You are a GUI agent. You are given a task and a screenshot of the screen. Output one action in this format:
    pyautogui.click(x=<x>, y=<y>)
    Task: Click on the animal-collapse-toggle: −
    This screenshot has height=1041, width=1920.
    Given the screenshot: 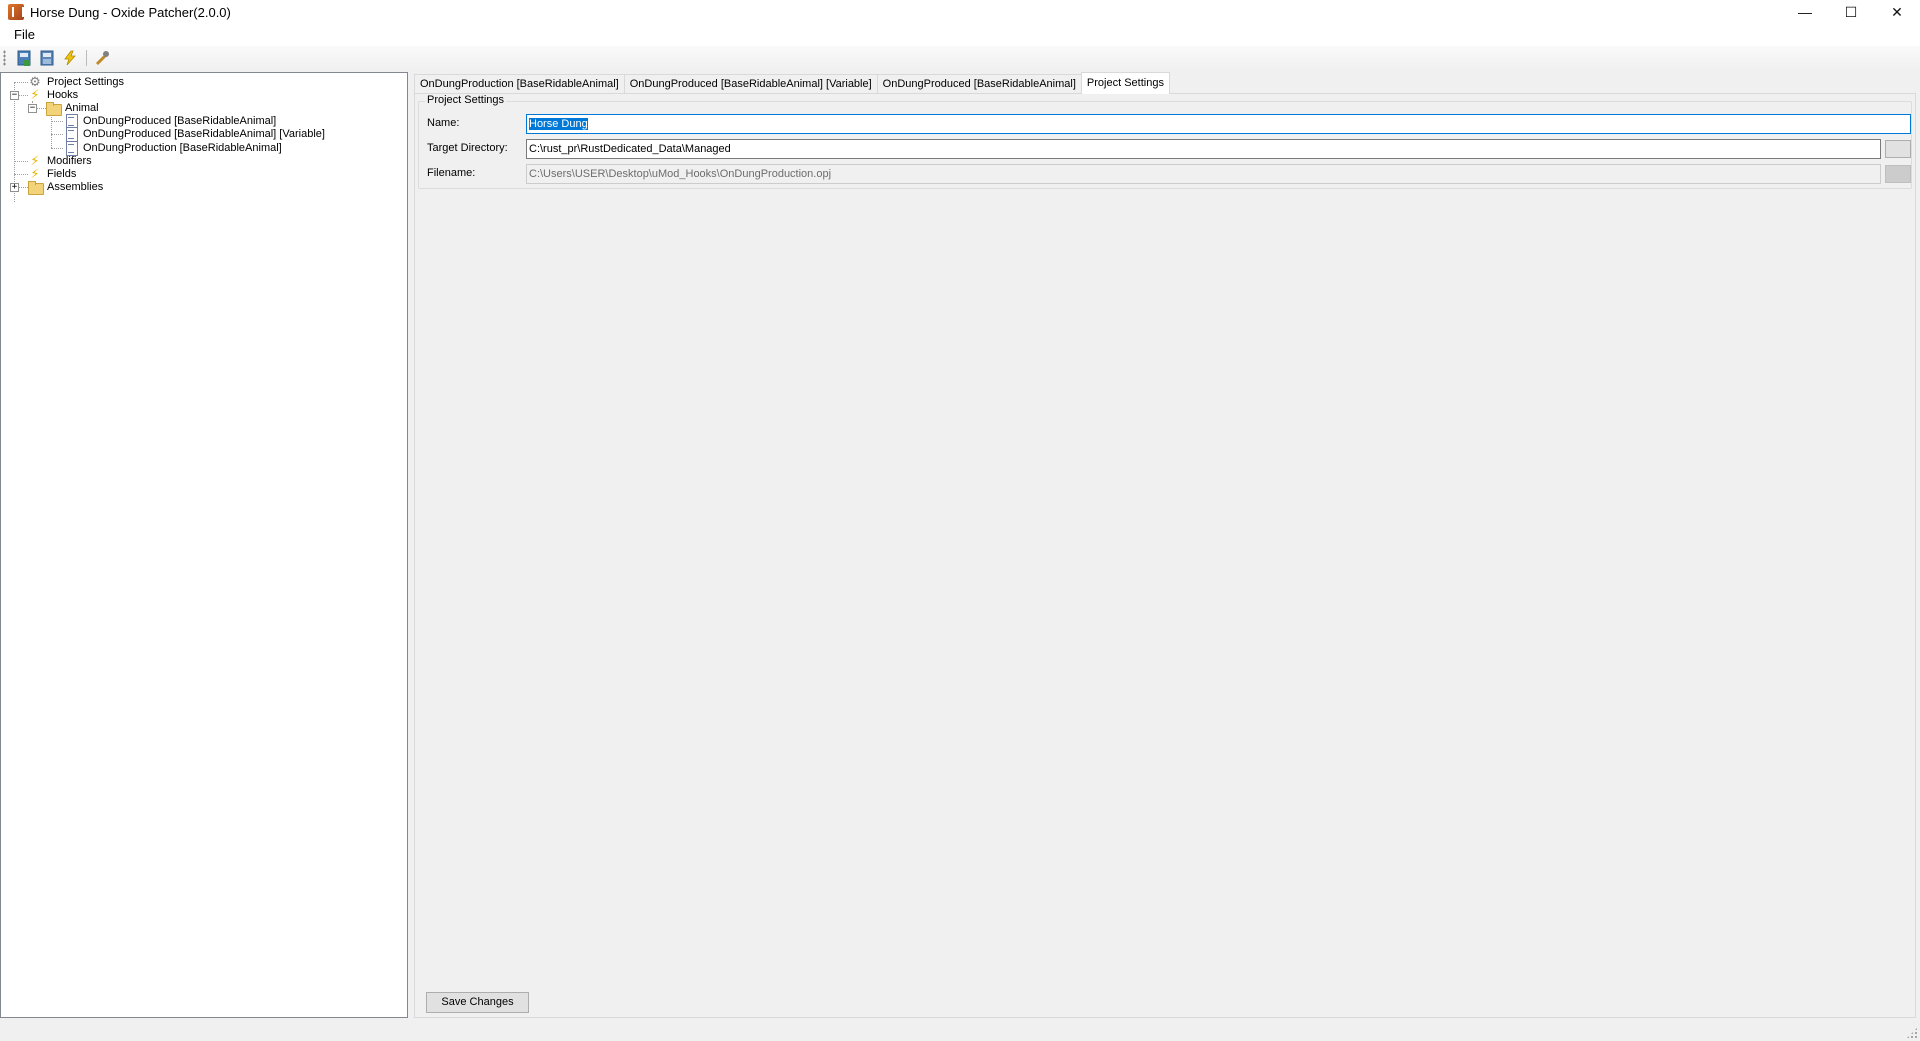 What is the action you would take?
    pyautogui.click(x=32, y=108)
    